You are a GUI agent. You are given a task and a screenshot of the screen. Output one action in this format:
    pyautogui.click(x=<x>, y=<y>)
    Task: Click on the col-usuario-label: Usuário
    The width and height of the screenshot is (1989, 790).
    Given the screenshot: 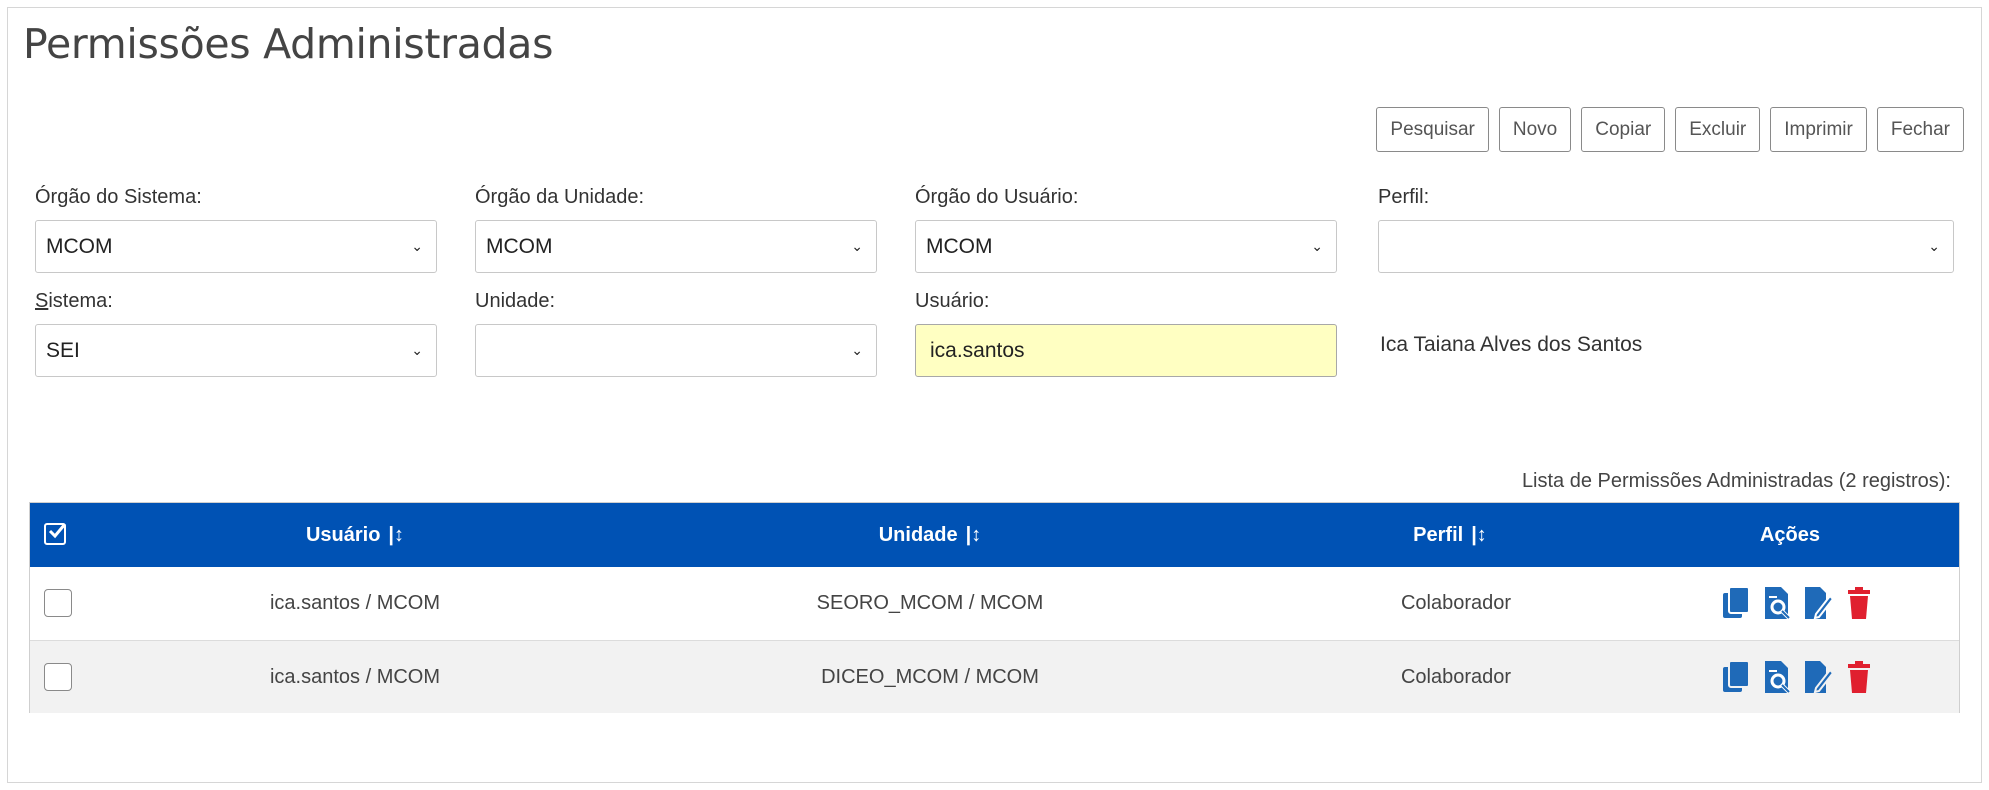 What is the action you would take?
    pyautogui.click(x=343, y=535)
    